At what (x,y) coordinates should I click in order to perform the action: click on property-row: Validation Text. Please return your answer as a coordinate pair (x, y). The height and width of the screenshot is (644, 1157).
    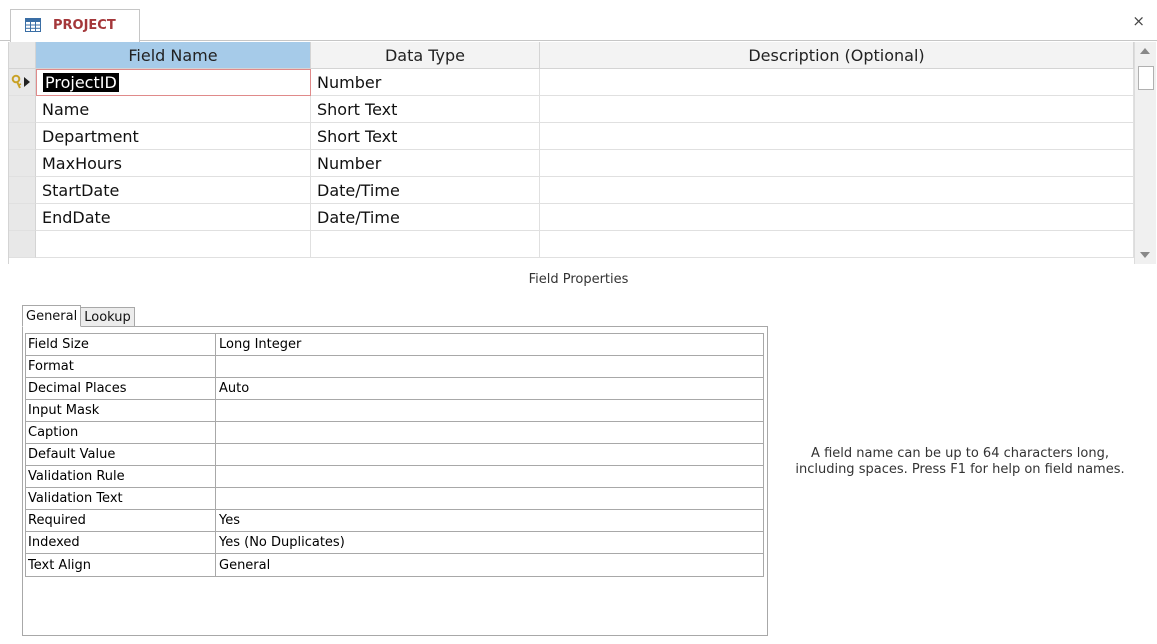
    Looking at the image, I should click on (394, 499).